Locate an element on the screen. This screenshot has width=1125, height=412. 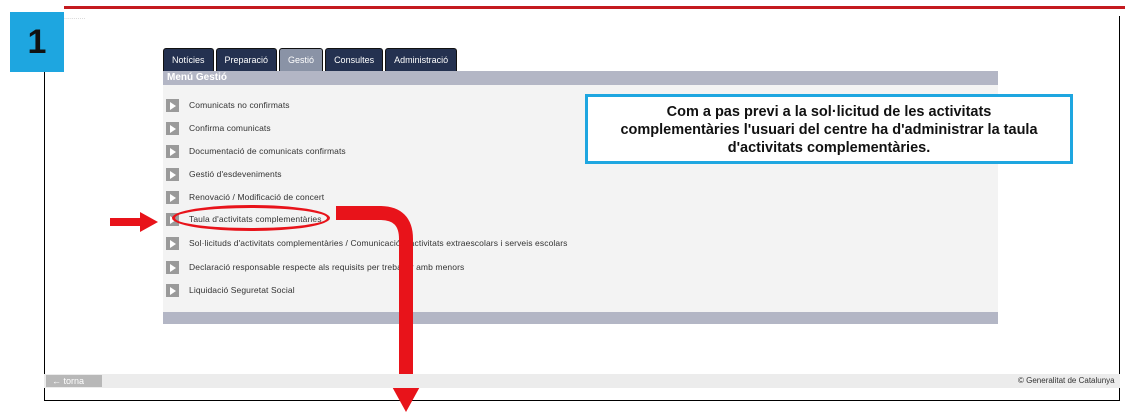
menu-item-label: Documentació de comunicats confirmats is located at coordinates (267, 151).